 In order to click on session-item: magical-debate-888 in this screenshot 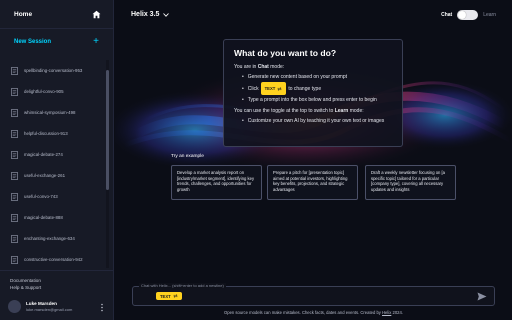, I will do `click(54, 217)`.